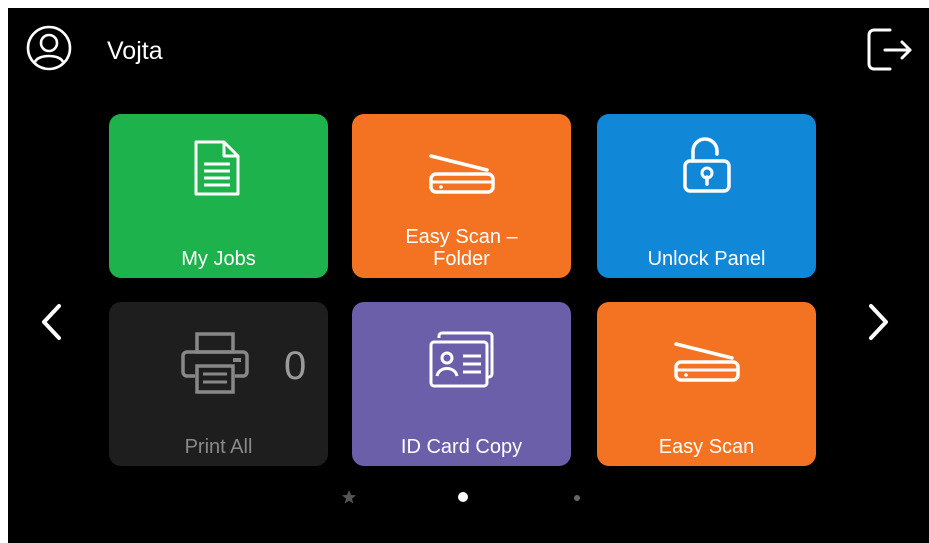 The width and height of the screenshot is (929, 543). What do you see at coordinates (218, 447) in the screenshot?
I see `tile-label: Print All` at bounding box center [218, 447].